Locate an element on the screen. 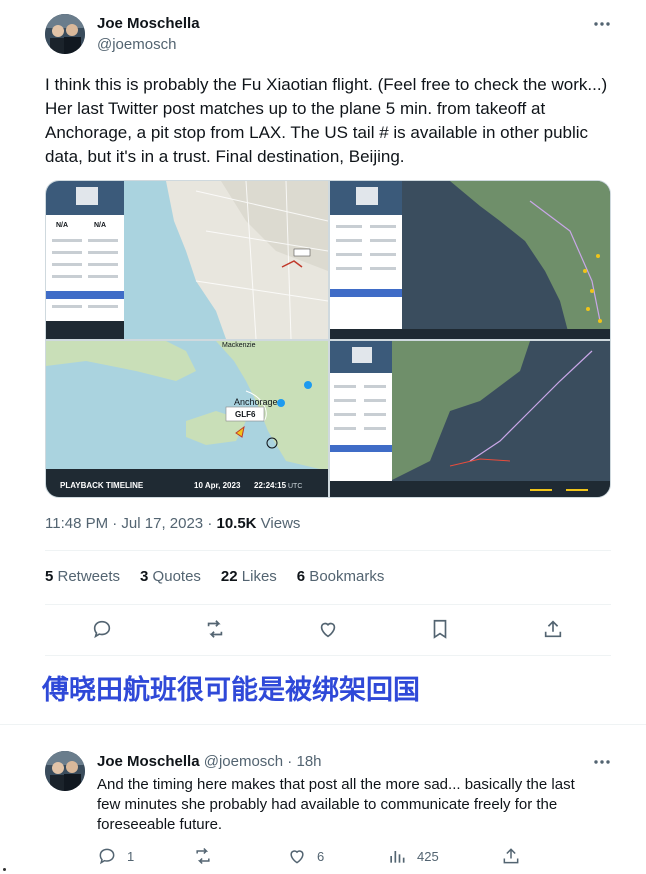  tweet-actions is located at coordinates (328, 629).